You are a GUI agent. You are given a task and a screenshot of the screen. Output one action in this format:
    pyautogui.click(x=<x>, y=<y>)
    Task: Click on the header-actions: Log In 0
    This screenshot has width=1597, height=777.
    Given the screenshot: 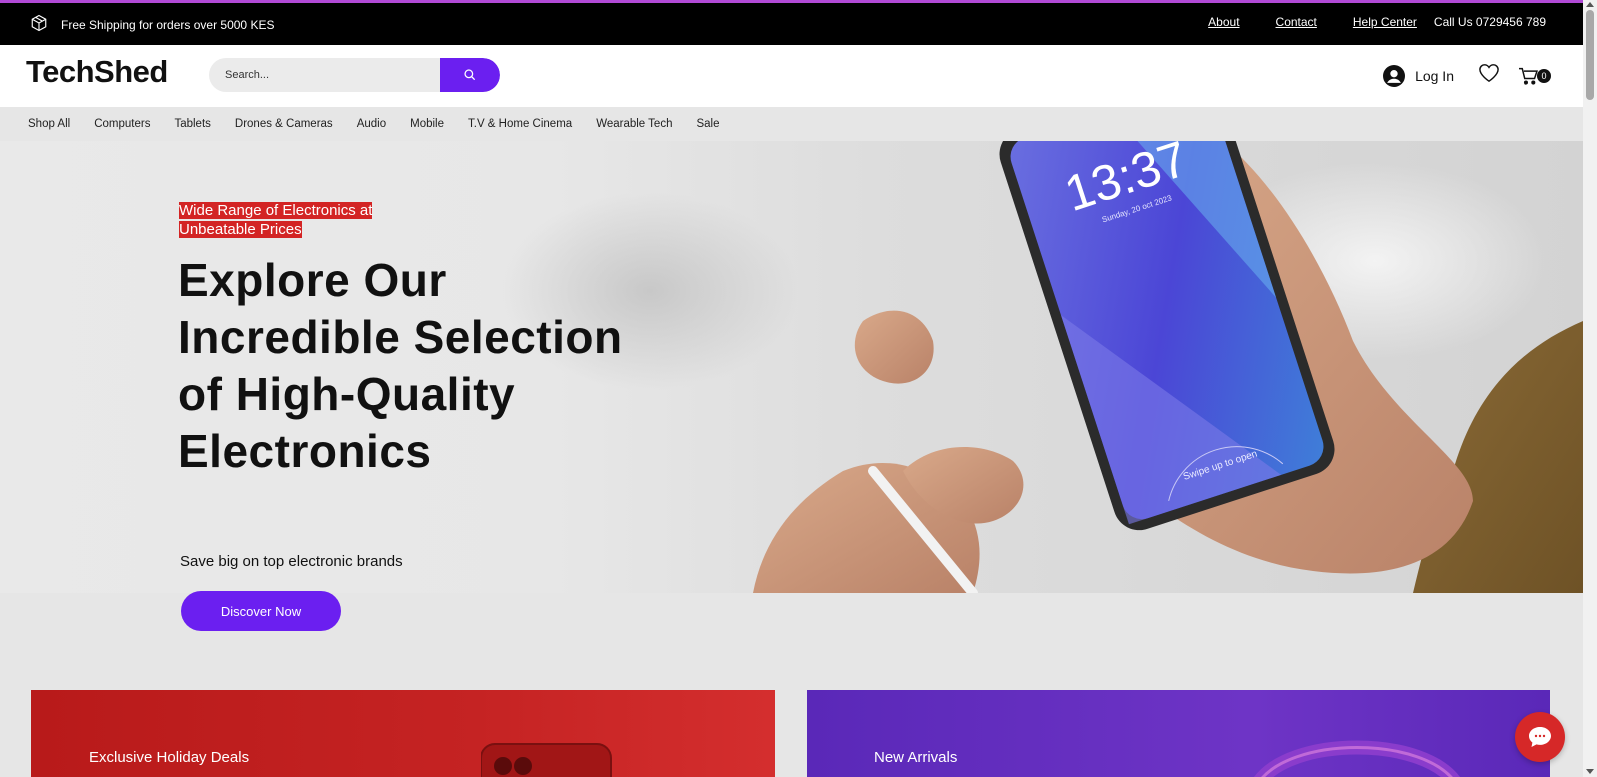 What is the action you would take?
    pyautogui.click(x=1467, y=75)
    